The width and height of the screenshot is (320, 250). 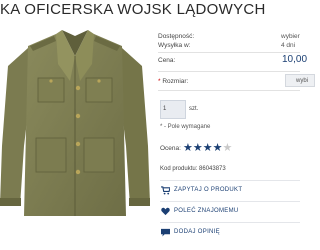 I want to click on price-row: Cena: 10,00, so click(x=232, y=61).